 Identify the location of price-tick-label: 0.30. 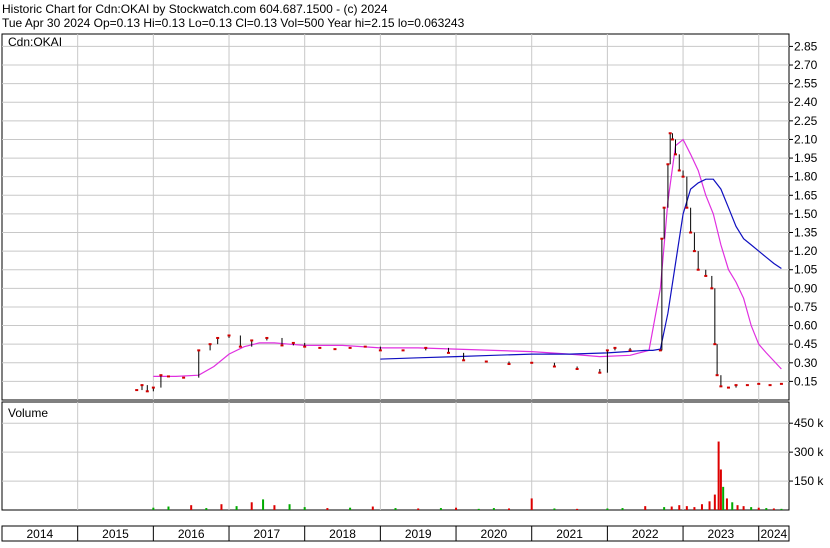
(806, 363).